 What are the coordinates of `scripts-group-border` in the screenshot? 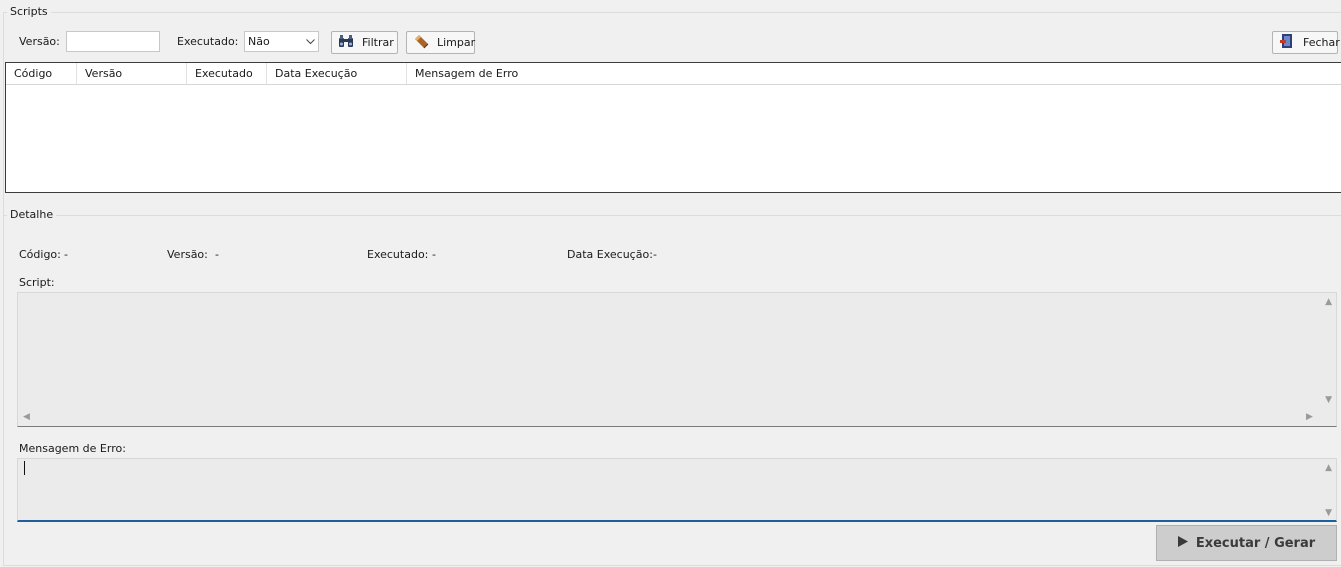 It's located at (672, 12).